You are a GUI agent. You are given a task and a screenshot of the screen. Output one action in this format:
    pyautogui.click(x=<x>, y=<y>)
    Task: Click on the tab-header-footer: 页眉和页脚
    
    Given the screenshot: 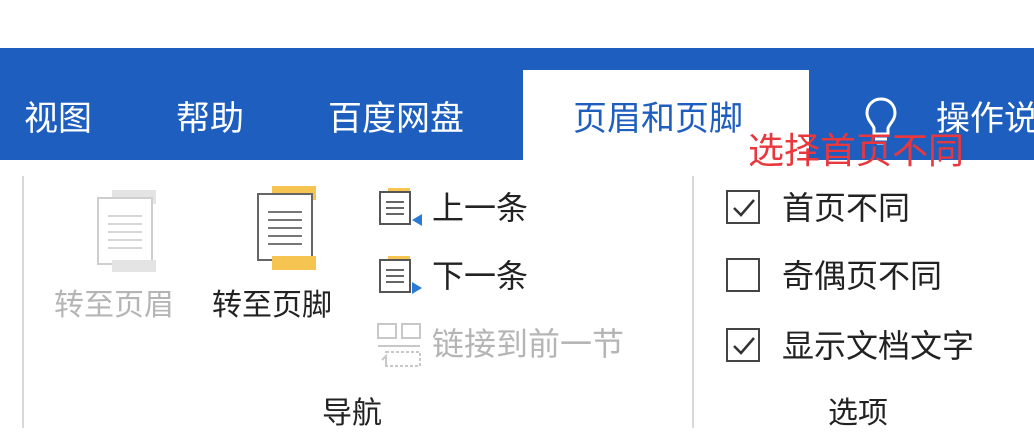 What is the action you would take?
    pyautogui.click(x=658, y=119)
    